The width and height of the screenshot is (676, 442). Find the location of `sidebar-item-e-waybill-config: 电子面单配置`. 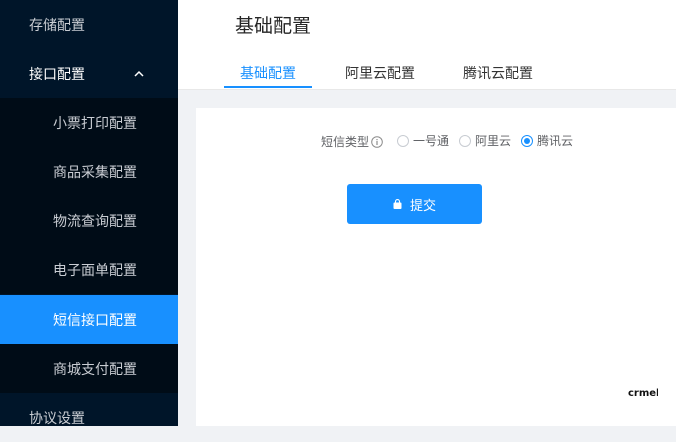

sidebar-item-e-waybill-config: 电子面单配置 is located at coordinates (89, 269).